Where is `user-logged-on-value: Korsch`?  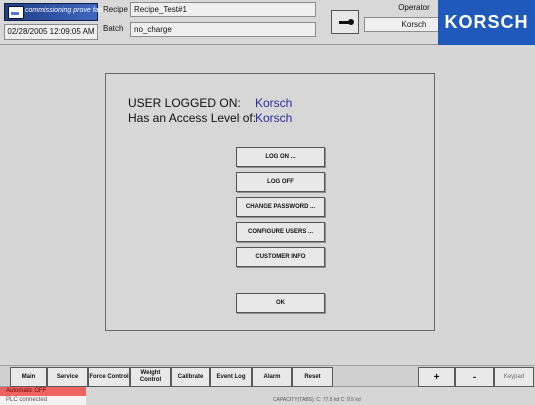
user-logged-on-value: Korsch is located at coordinates (274, 103).